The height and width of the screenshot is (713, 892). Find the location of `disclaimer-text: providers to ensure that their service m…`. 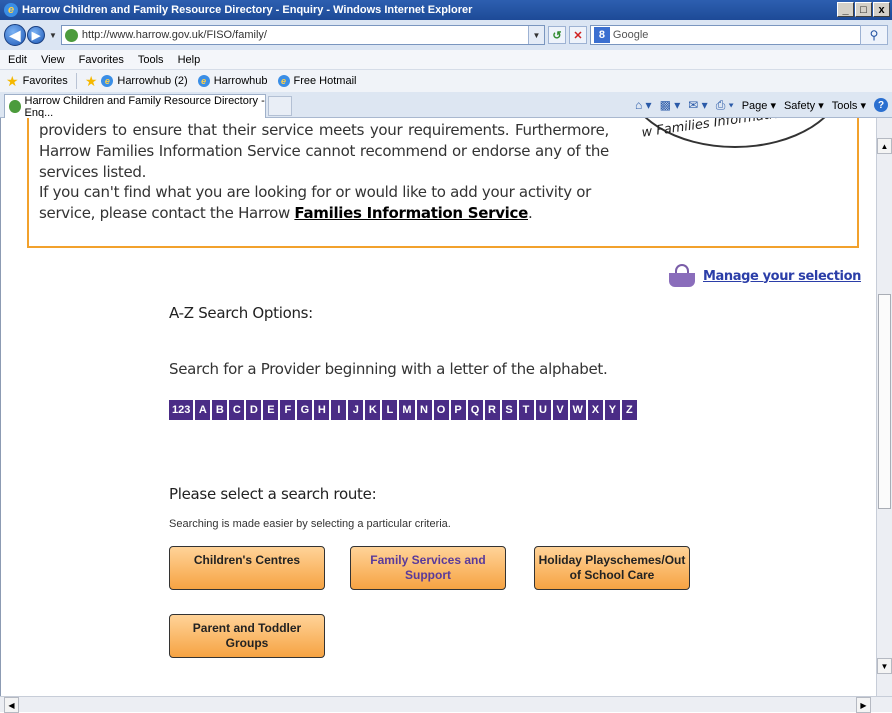

disclaimer-text: providers to ensure that their service m… is located at coordinates (324, 151).